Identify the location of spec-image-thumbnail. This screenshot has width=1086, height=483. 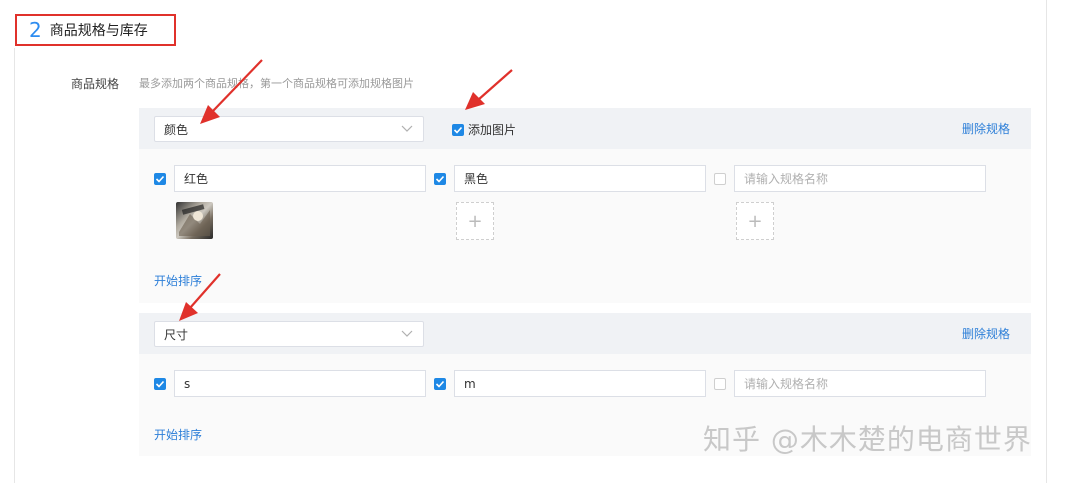
(194, 220).